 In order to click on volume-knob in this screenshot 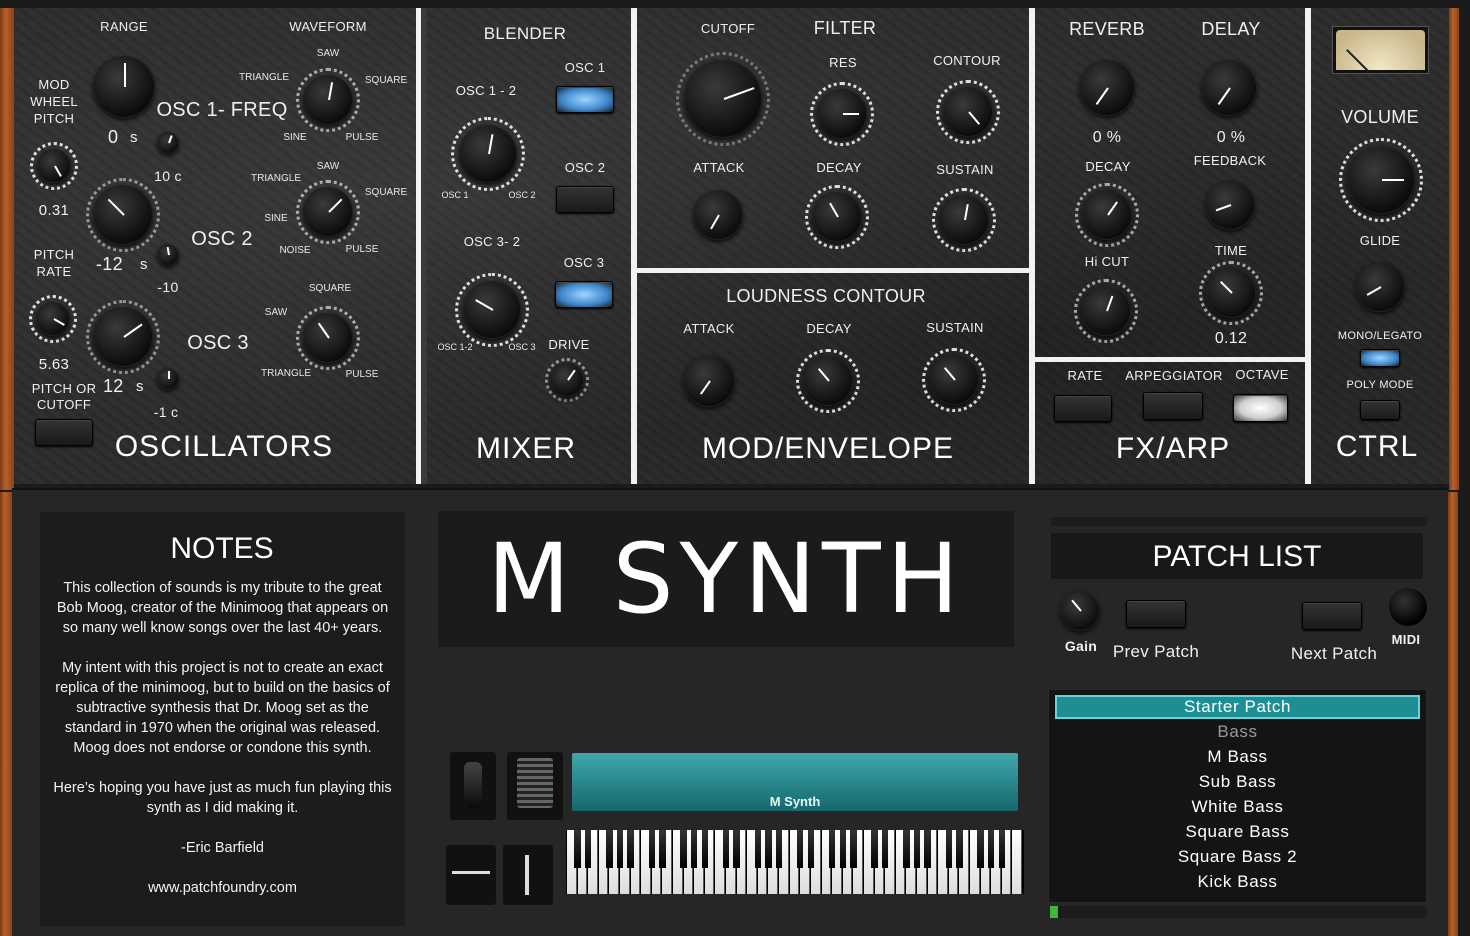, I will do `click(1381, 180)`.